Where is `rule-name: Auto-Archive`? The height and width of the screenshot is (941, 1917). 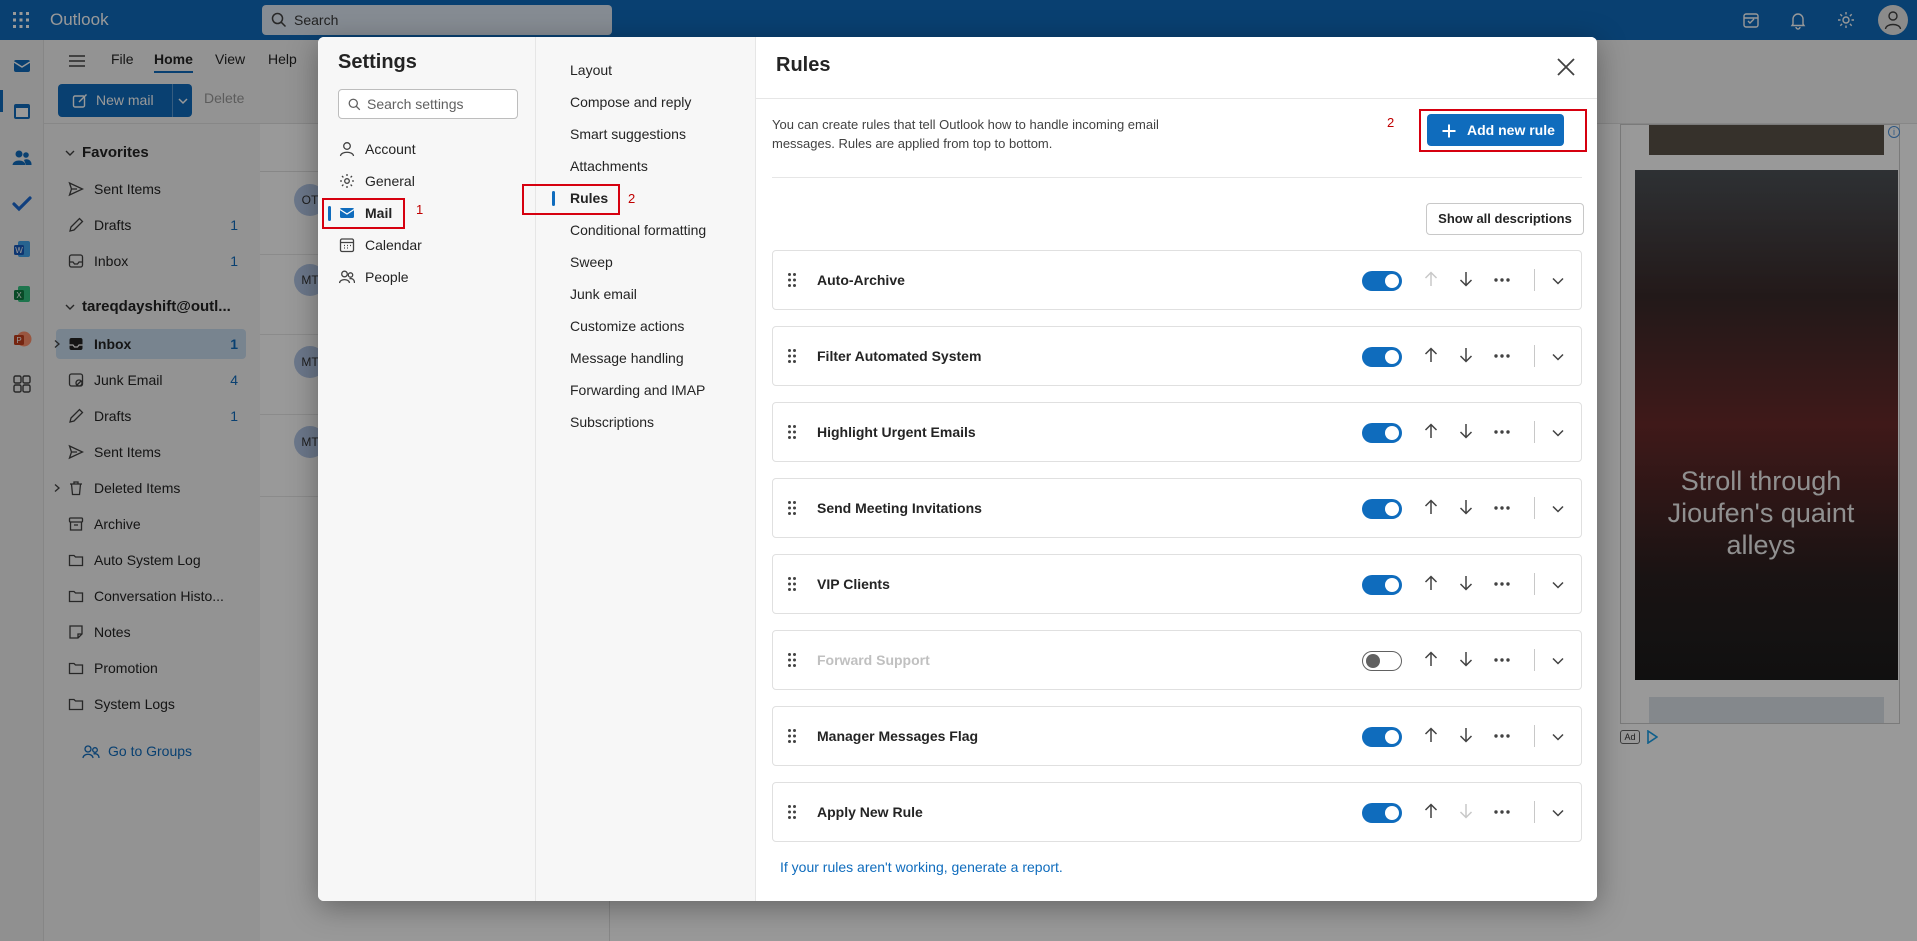 rule-name: Auto-Archive is located at coordinates (861, 280).